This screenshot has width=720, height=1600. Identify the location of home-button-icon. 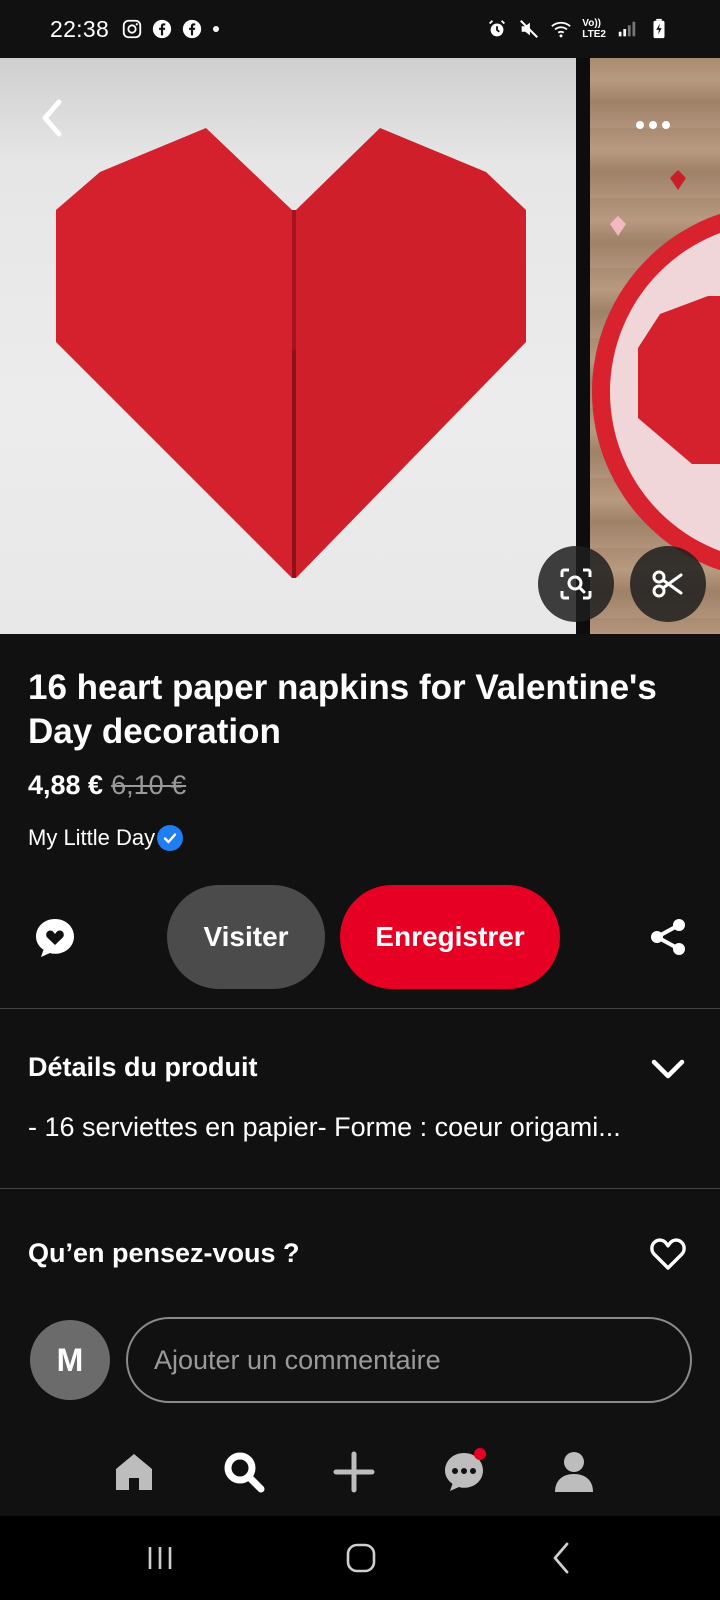
(361, 1558).